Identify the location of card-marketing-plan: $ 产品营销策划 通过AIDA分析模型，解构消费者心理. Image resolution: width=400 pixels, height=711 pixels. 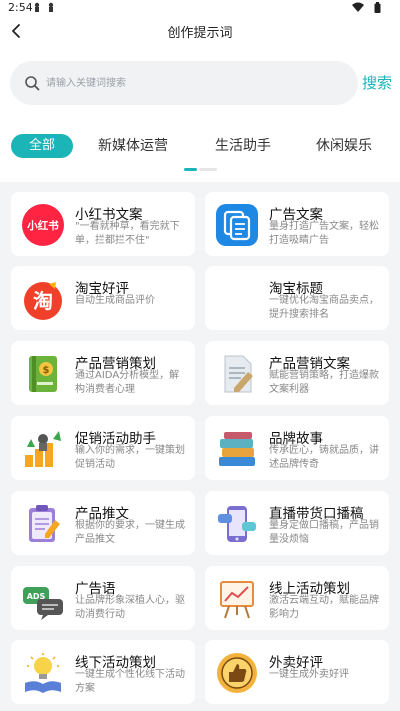
(103, 373).